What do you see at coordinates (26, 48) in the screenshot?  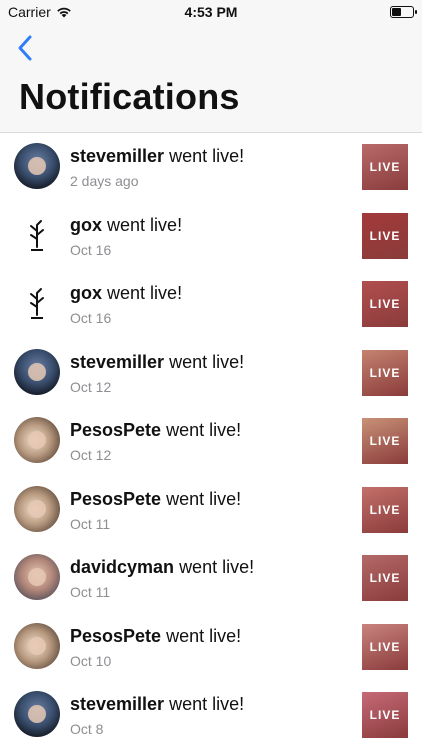 I see `back-chevron-icon` at bounding box center [26, 48].